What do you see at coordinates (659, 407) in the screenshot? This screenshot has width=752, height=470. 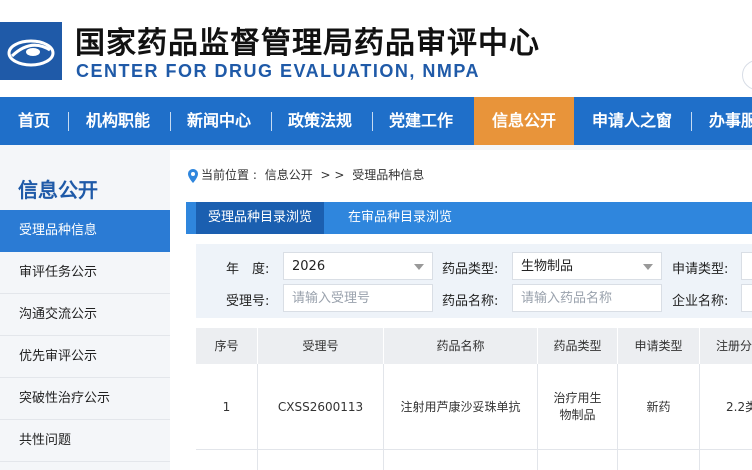 I see `cell-apply-type: 新药` at bounding box center [659, 407].